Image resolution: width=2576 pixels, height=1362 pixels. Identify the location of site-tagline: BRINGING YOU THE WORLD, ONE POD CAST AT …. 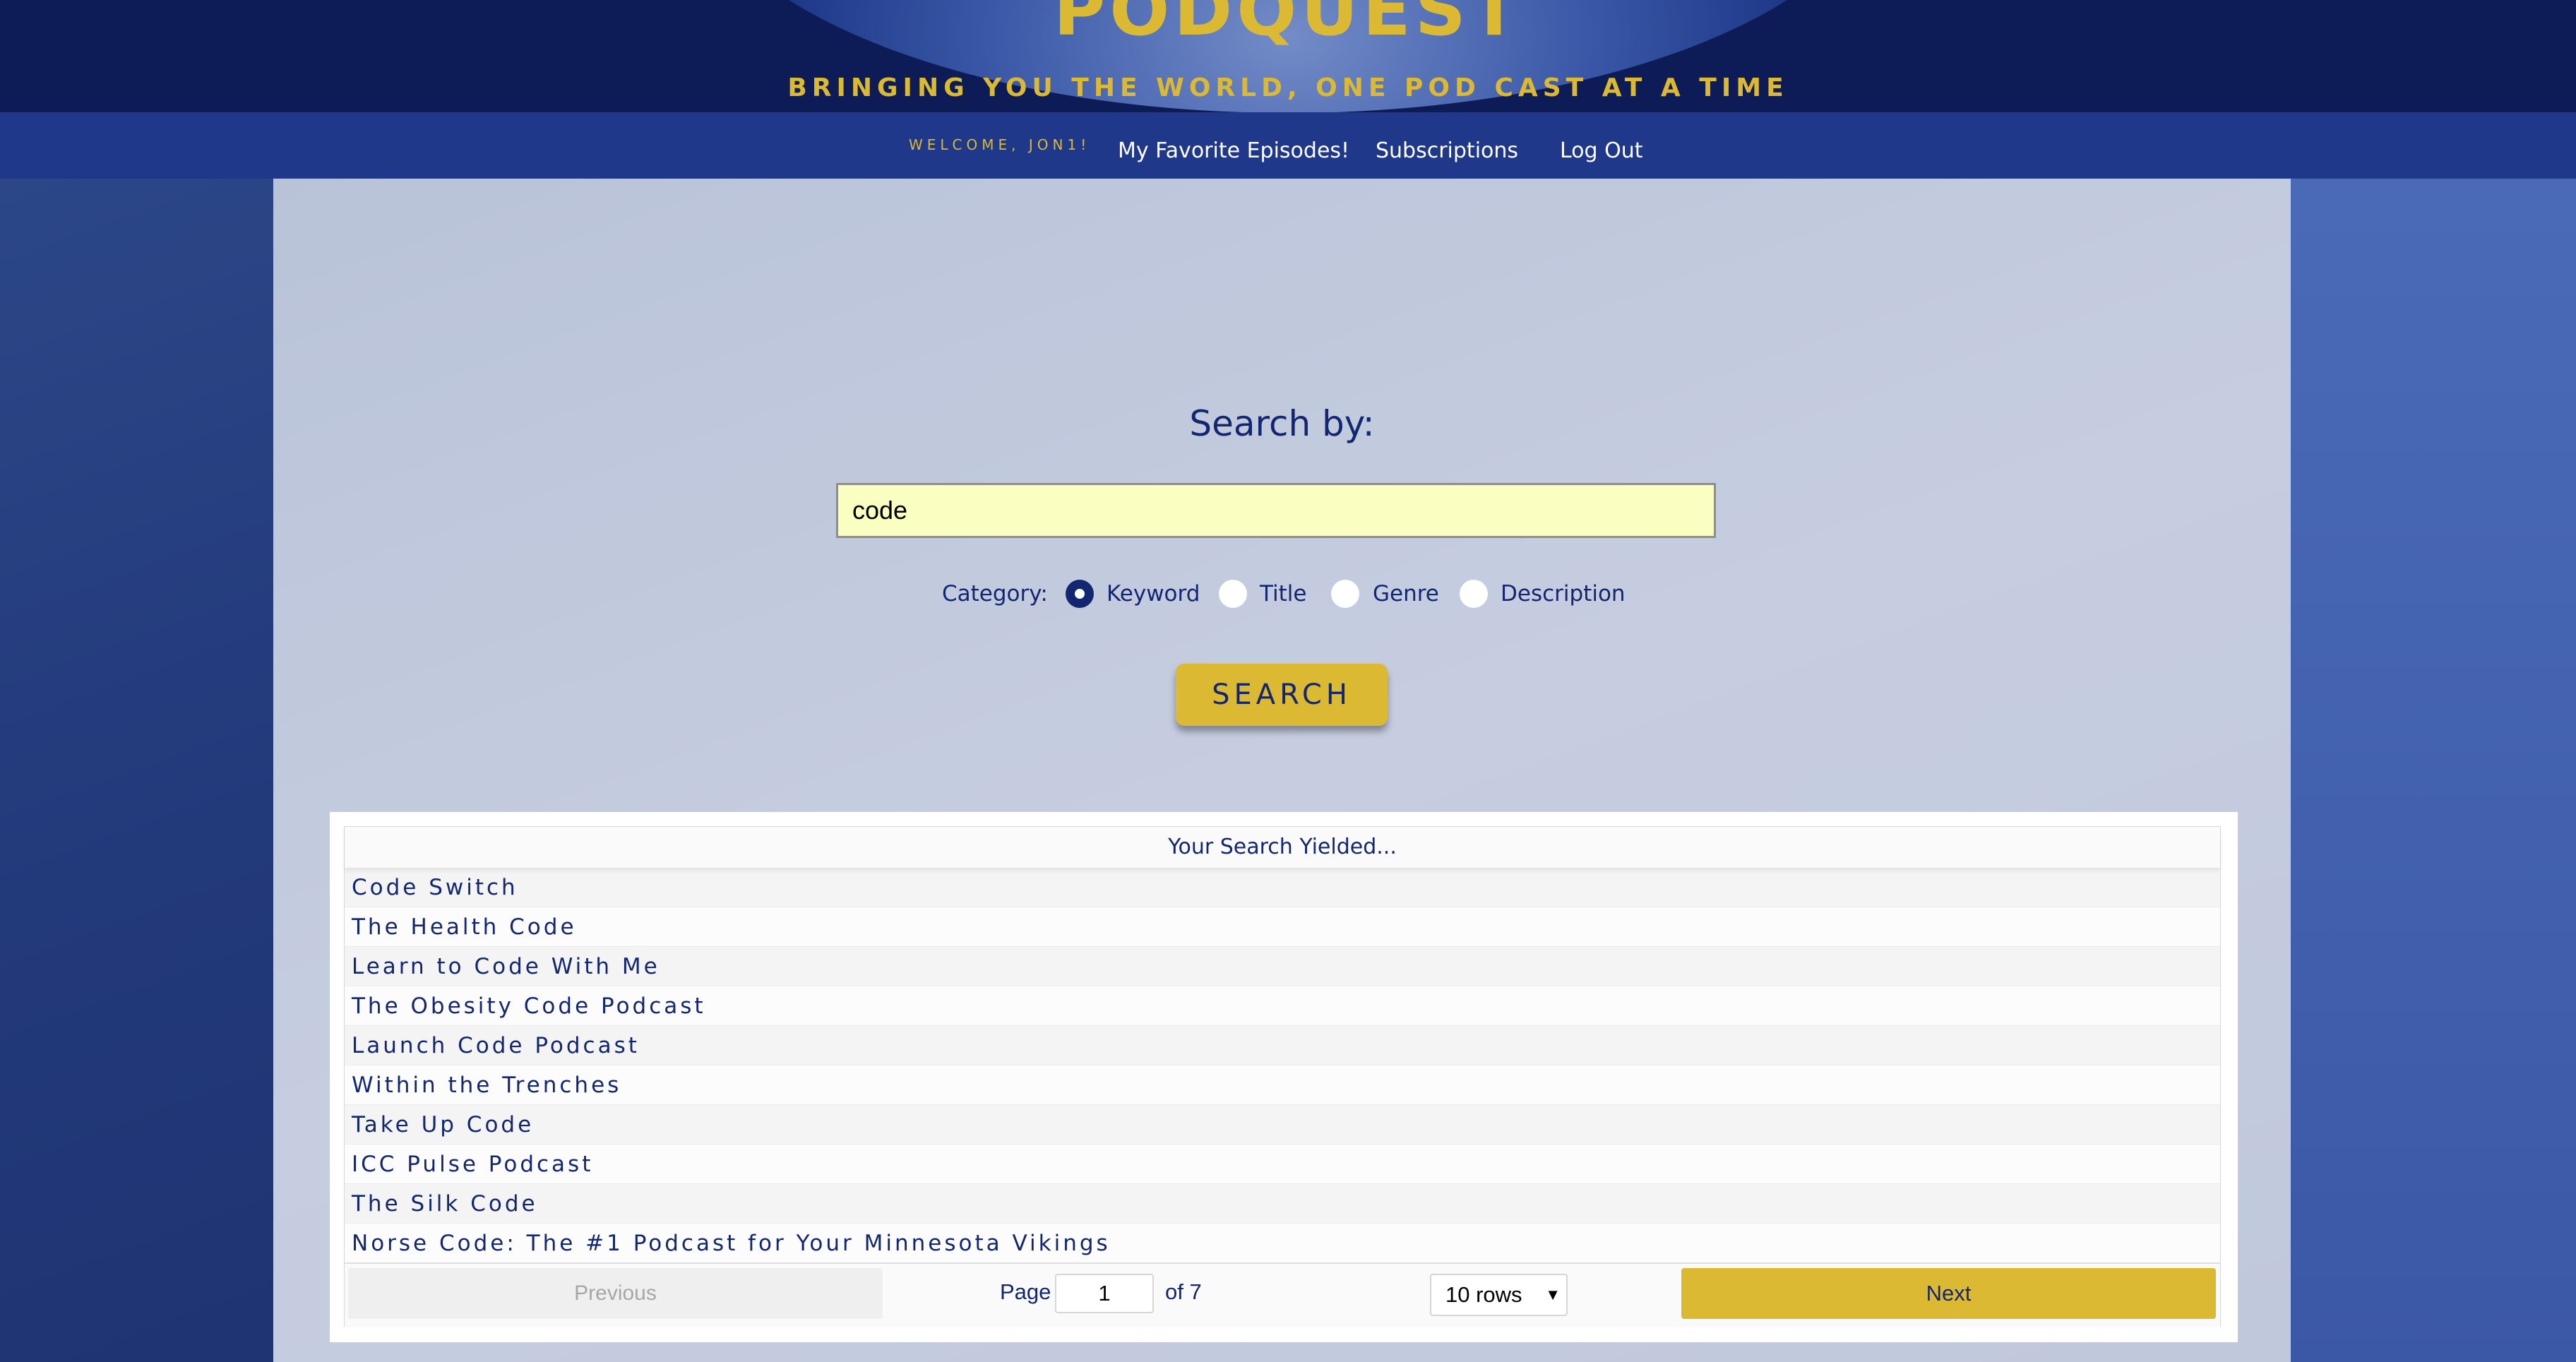
(1288, 88).